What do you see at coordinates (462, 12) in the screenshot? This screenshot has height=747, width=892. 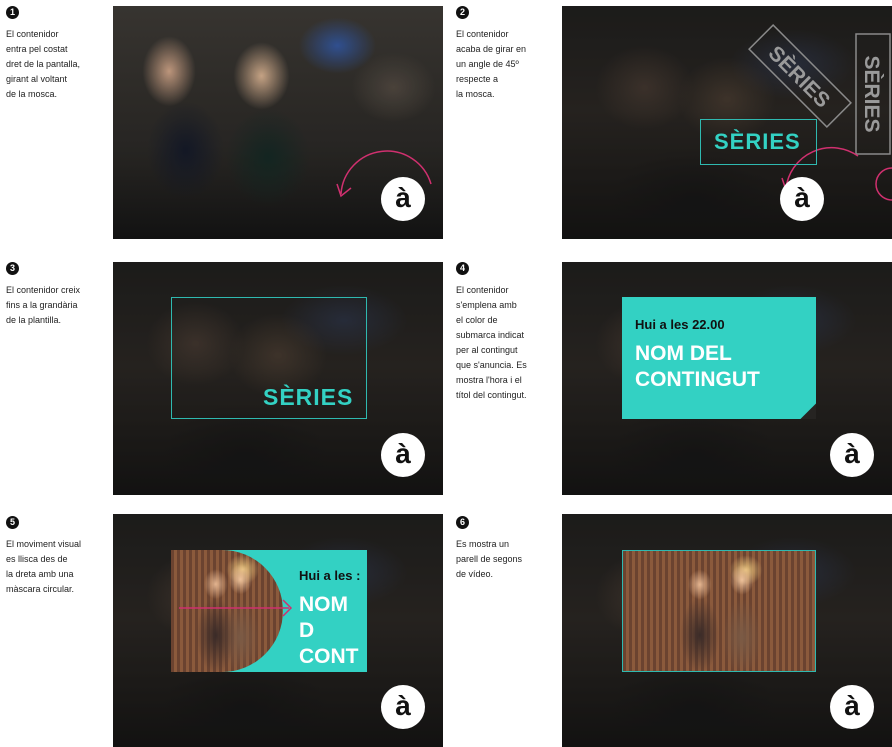 I see `step-number-2: 2` at bounding box center [462, 12].